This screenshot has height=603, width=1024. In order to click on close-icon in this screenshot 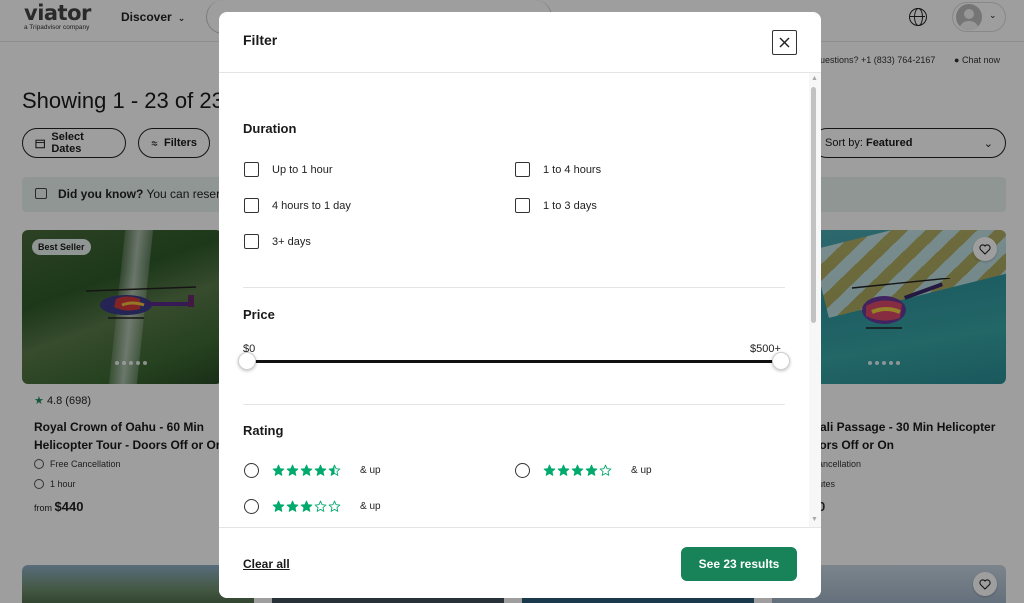, I will do `click(784, 42)`.